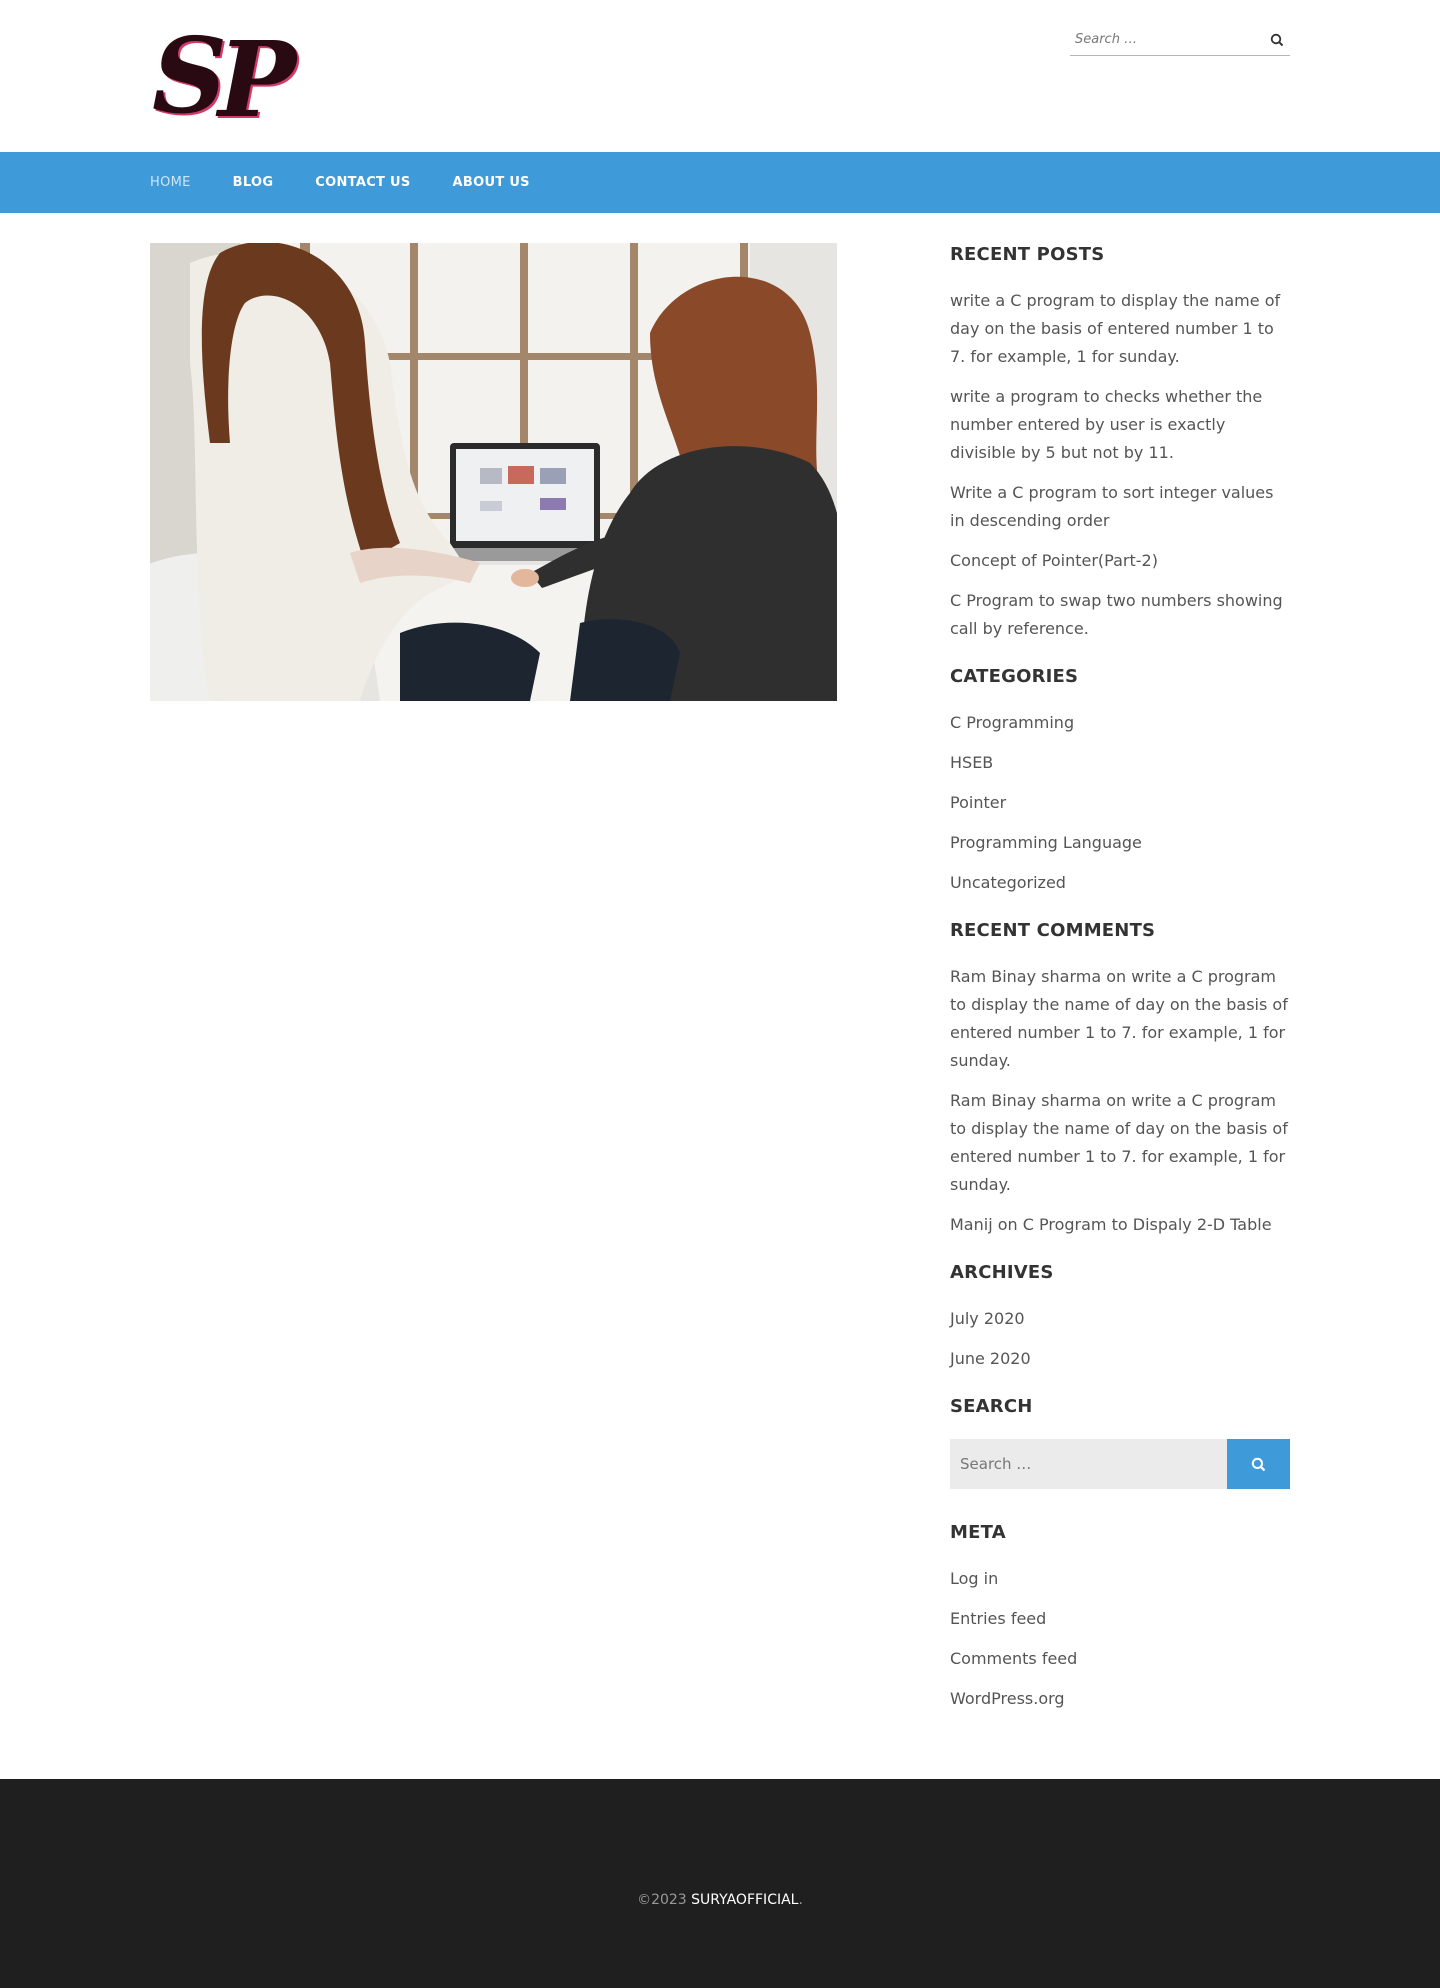 This screenshot has width=1440, height=1988. I want to click on svg-text: P, so click(257, 79).